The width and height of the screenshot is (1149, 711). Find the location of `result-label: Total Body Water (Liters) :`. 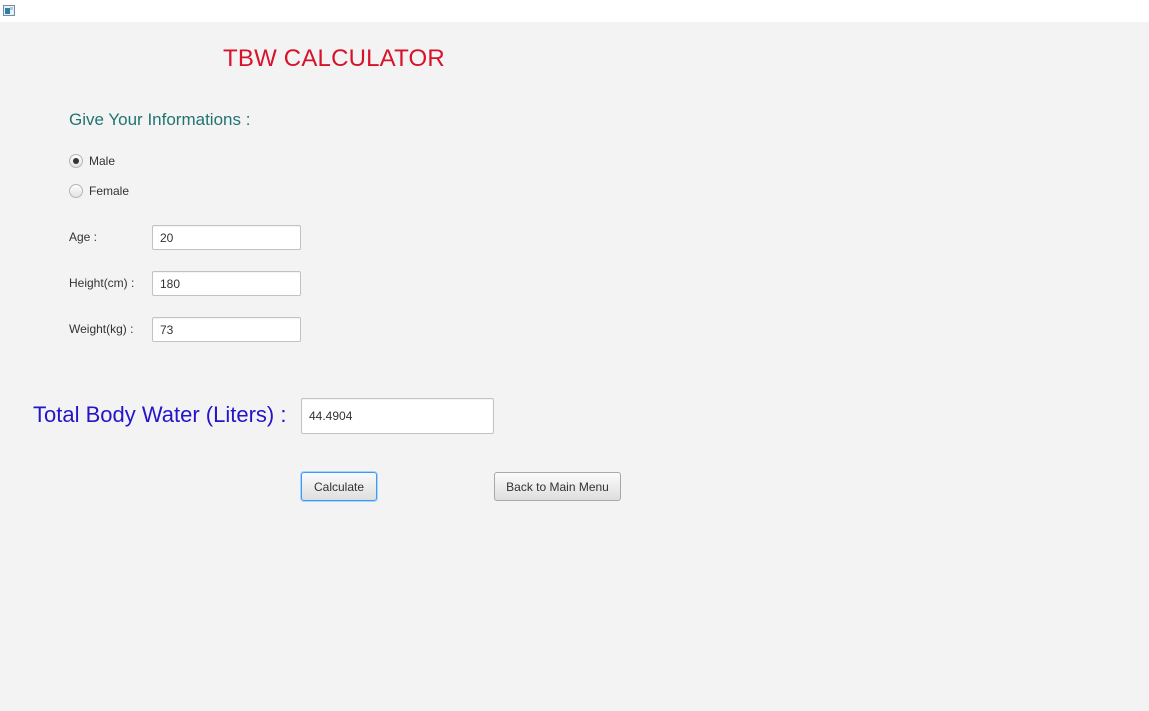

result-label: Total Body Water (Liters) : is located at coordinates (160, 414).